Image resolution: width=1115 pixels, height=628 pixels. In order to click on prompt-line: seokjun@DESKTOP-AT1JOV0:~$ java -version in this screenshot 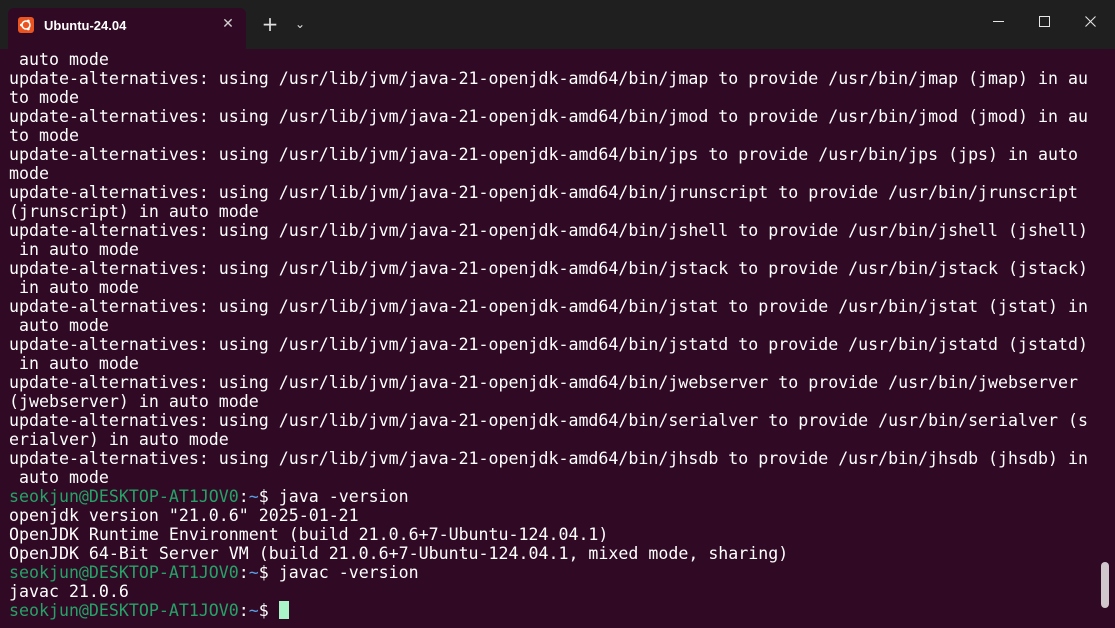, I will do `click(548, 496)`.